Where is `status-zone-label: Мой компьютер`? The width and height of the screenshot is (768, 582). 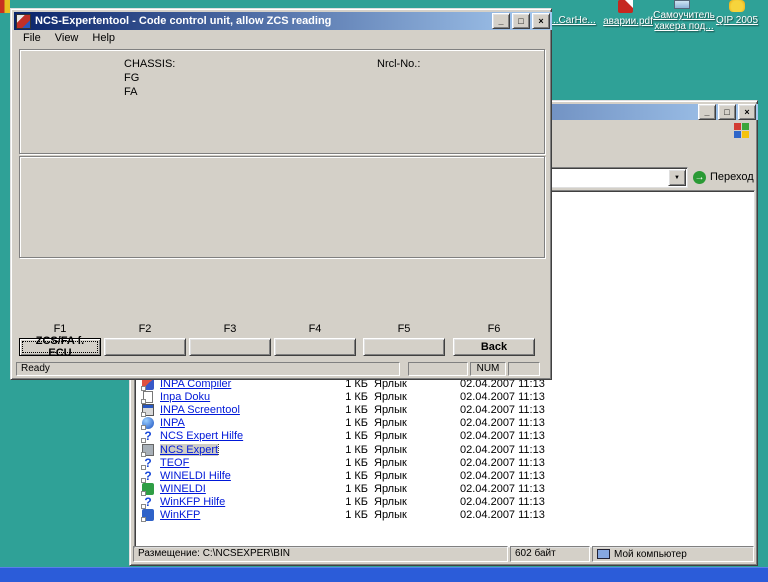
status-zone-label: Мой компьютер is located at coordinates (650, 554).